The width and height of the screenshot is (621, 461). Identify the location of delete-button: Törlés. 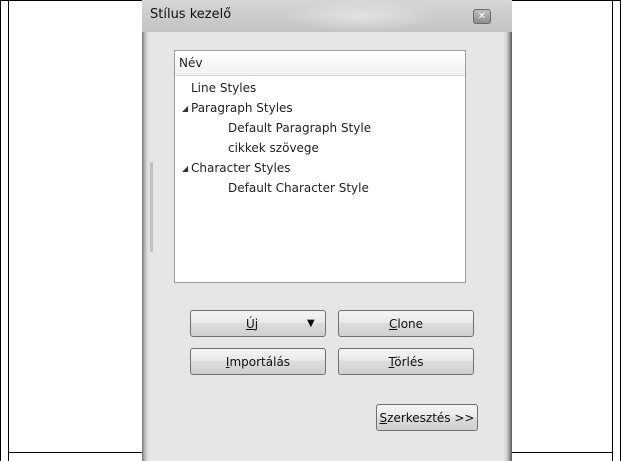
(406, 361).